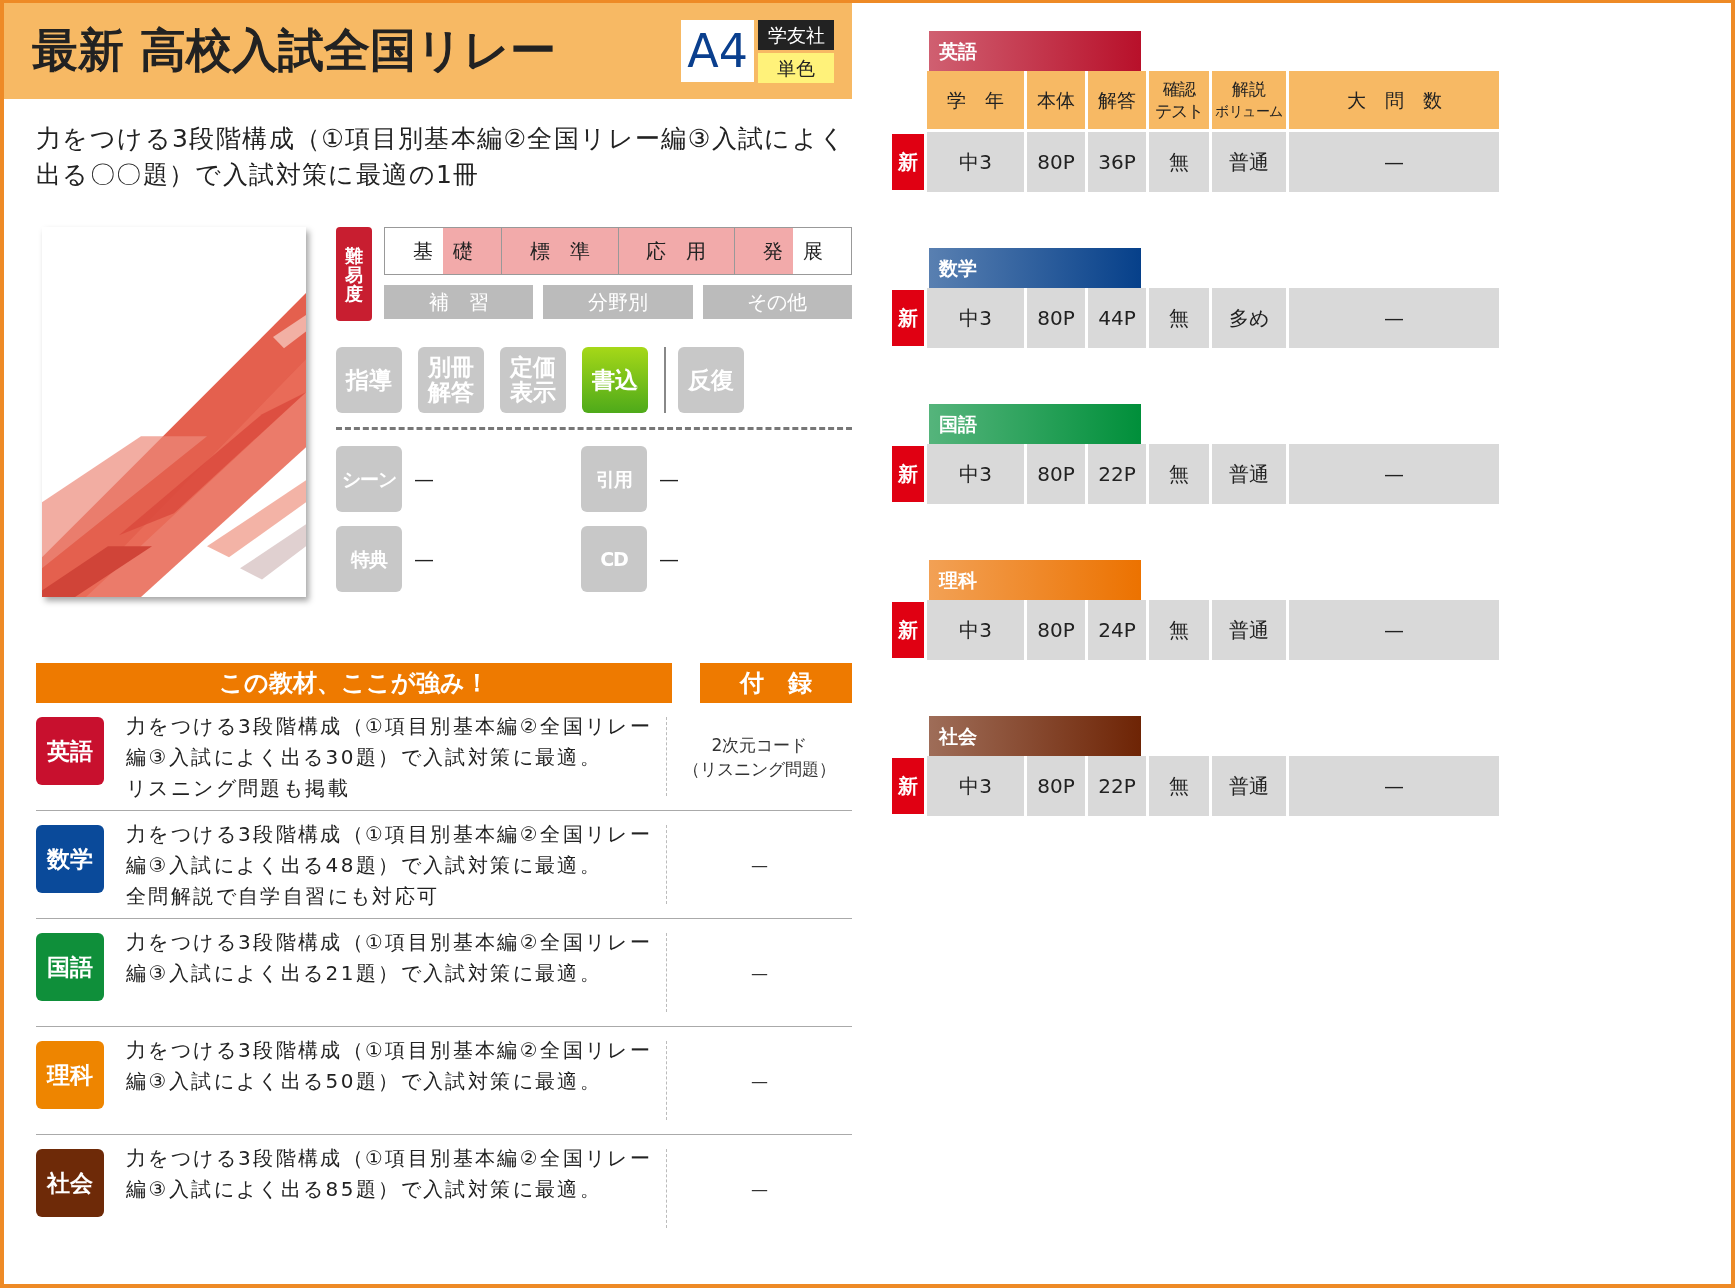 This screenshot has width=1735, height=1288. I want to click on difficulty-level: 応 用, so click(676, 251).